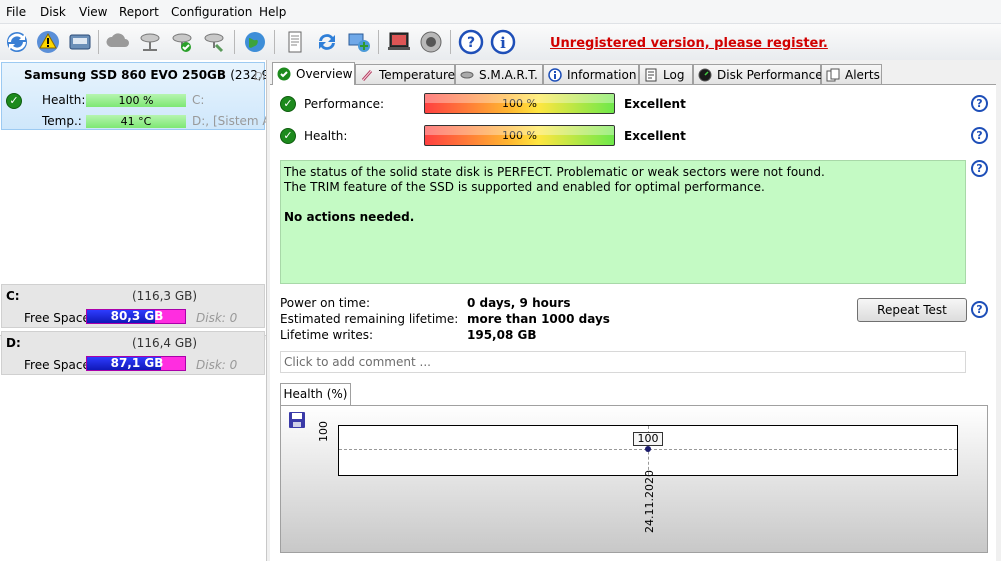 This screenshot has width=1001, height=561. I want to click on gauge-icon, so click(705, 75).